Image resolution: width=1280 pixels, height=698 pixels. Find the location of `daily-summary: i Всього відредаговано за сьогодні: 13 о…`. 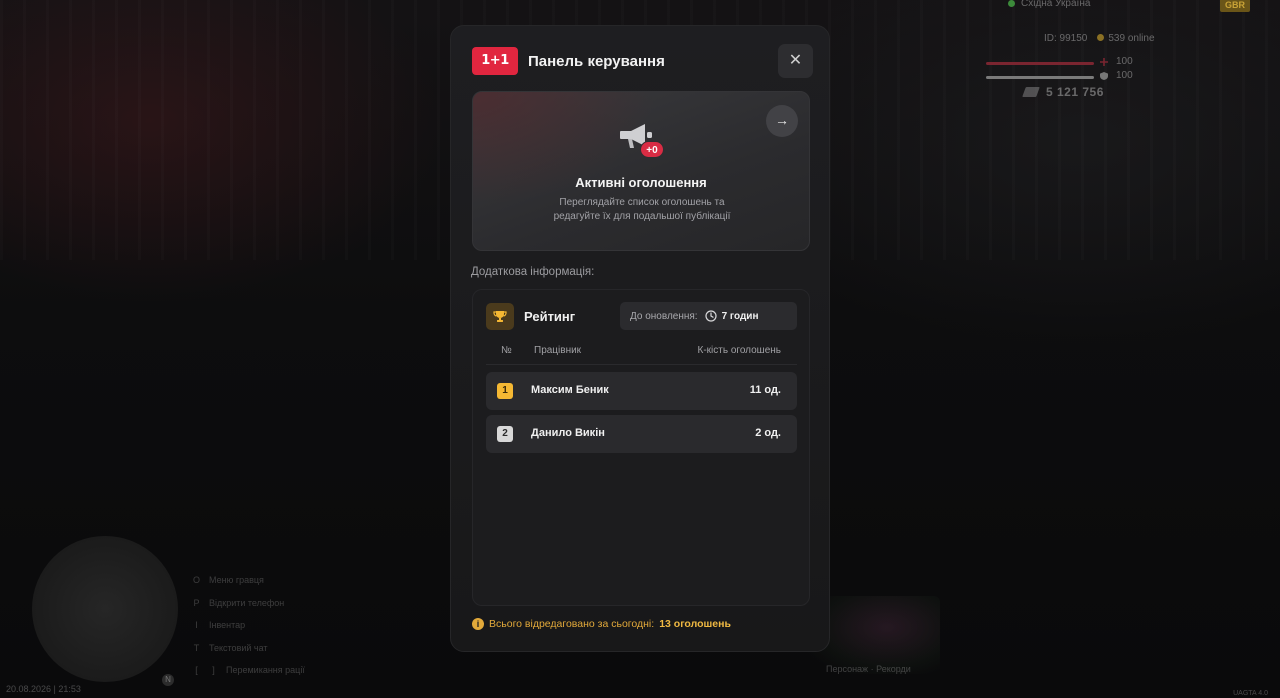

daily-summary: i Всього відредаговано за сьогодні: 13 о… is located at coordinates (601, 624).